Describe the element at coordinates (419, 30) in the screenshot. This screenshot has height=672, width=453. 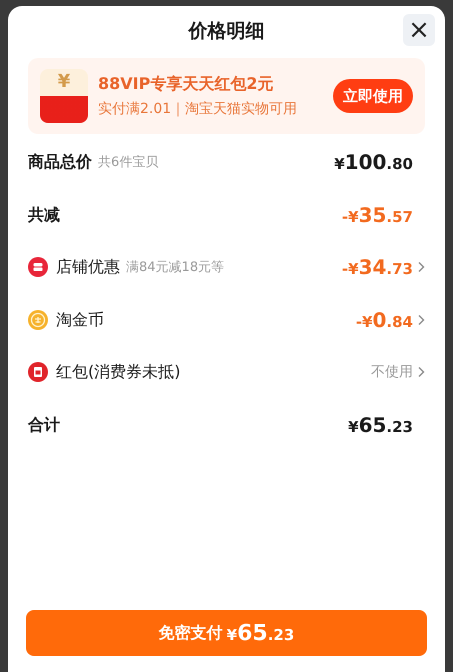
I see `close-button: ×` at that location.